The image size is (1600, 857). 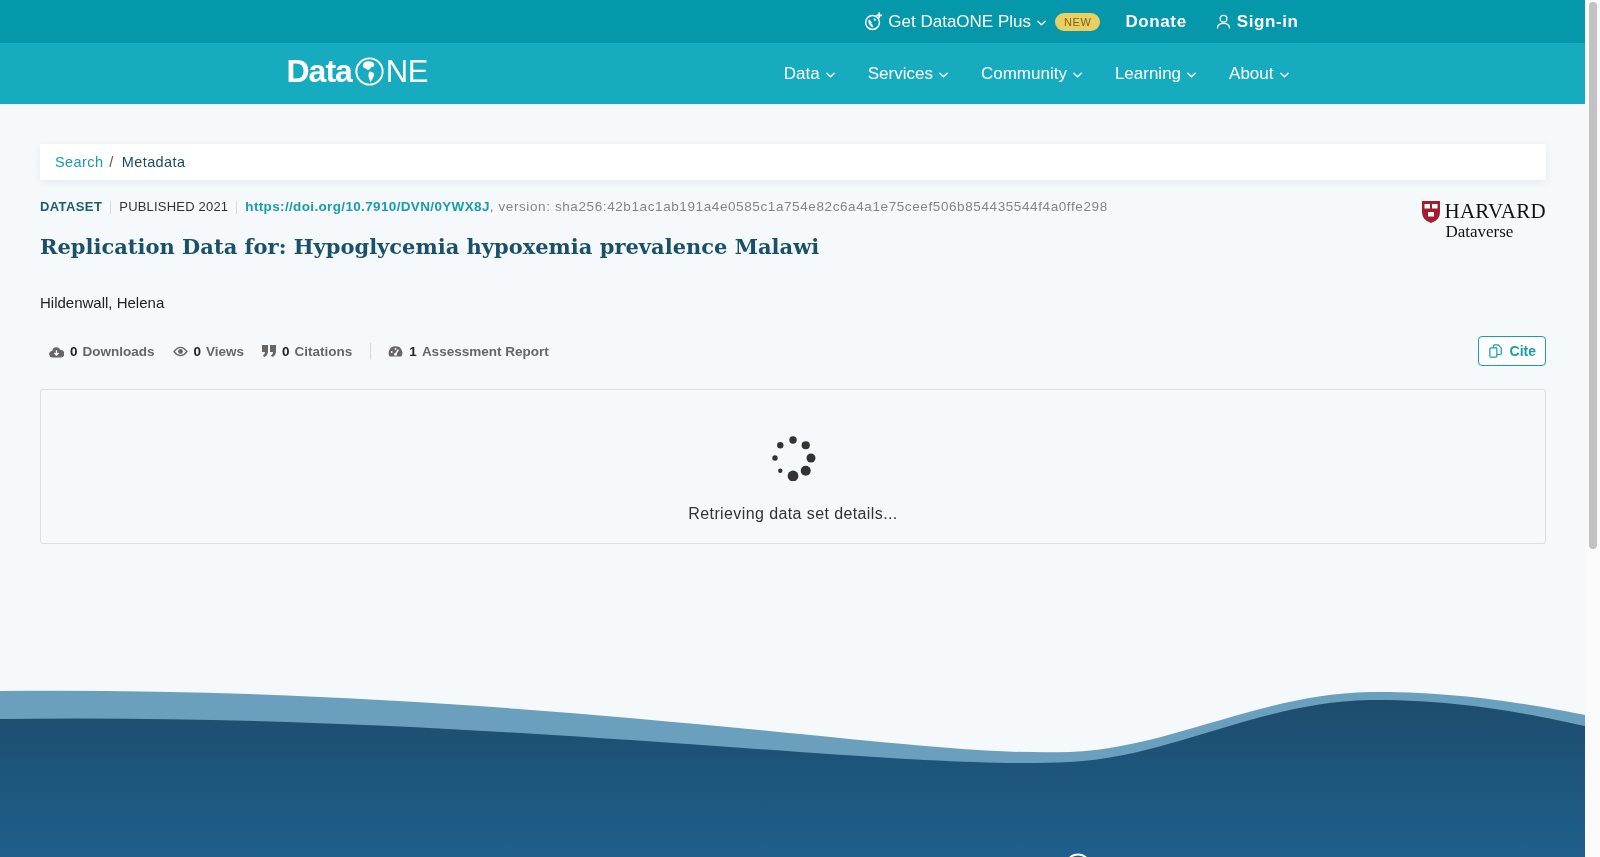 What do you see at coordinates (1592, 275) in the screenshot?
I see `scrollbar-thumb` at bounding box center [1592, 275].